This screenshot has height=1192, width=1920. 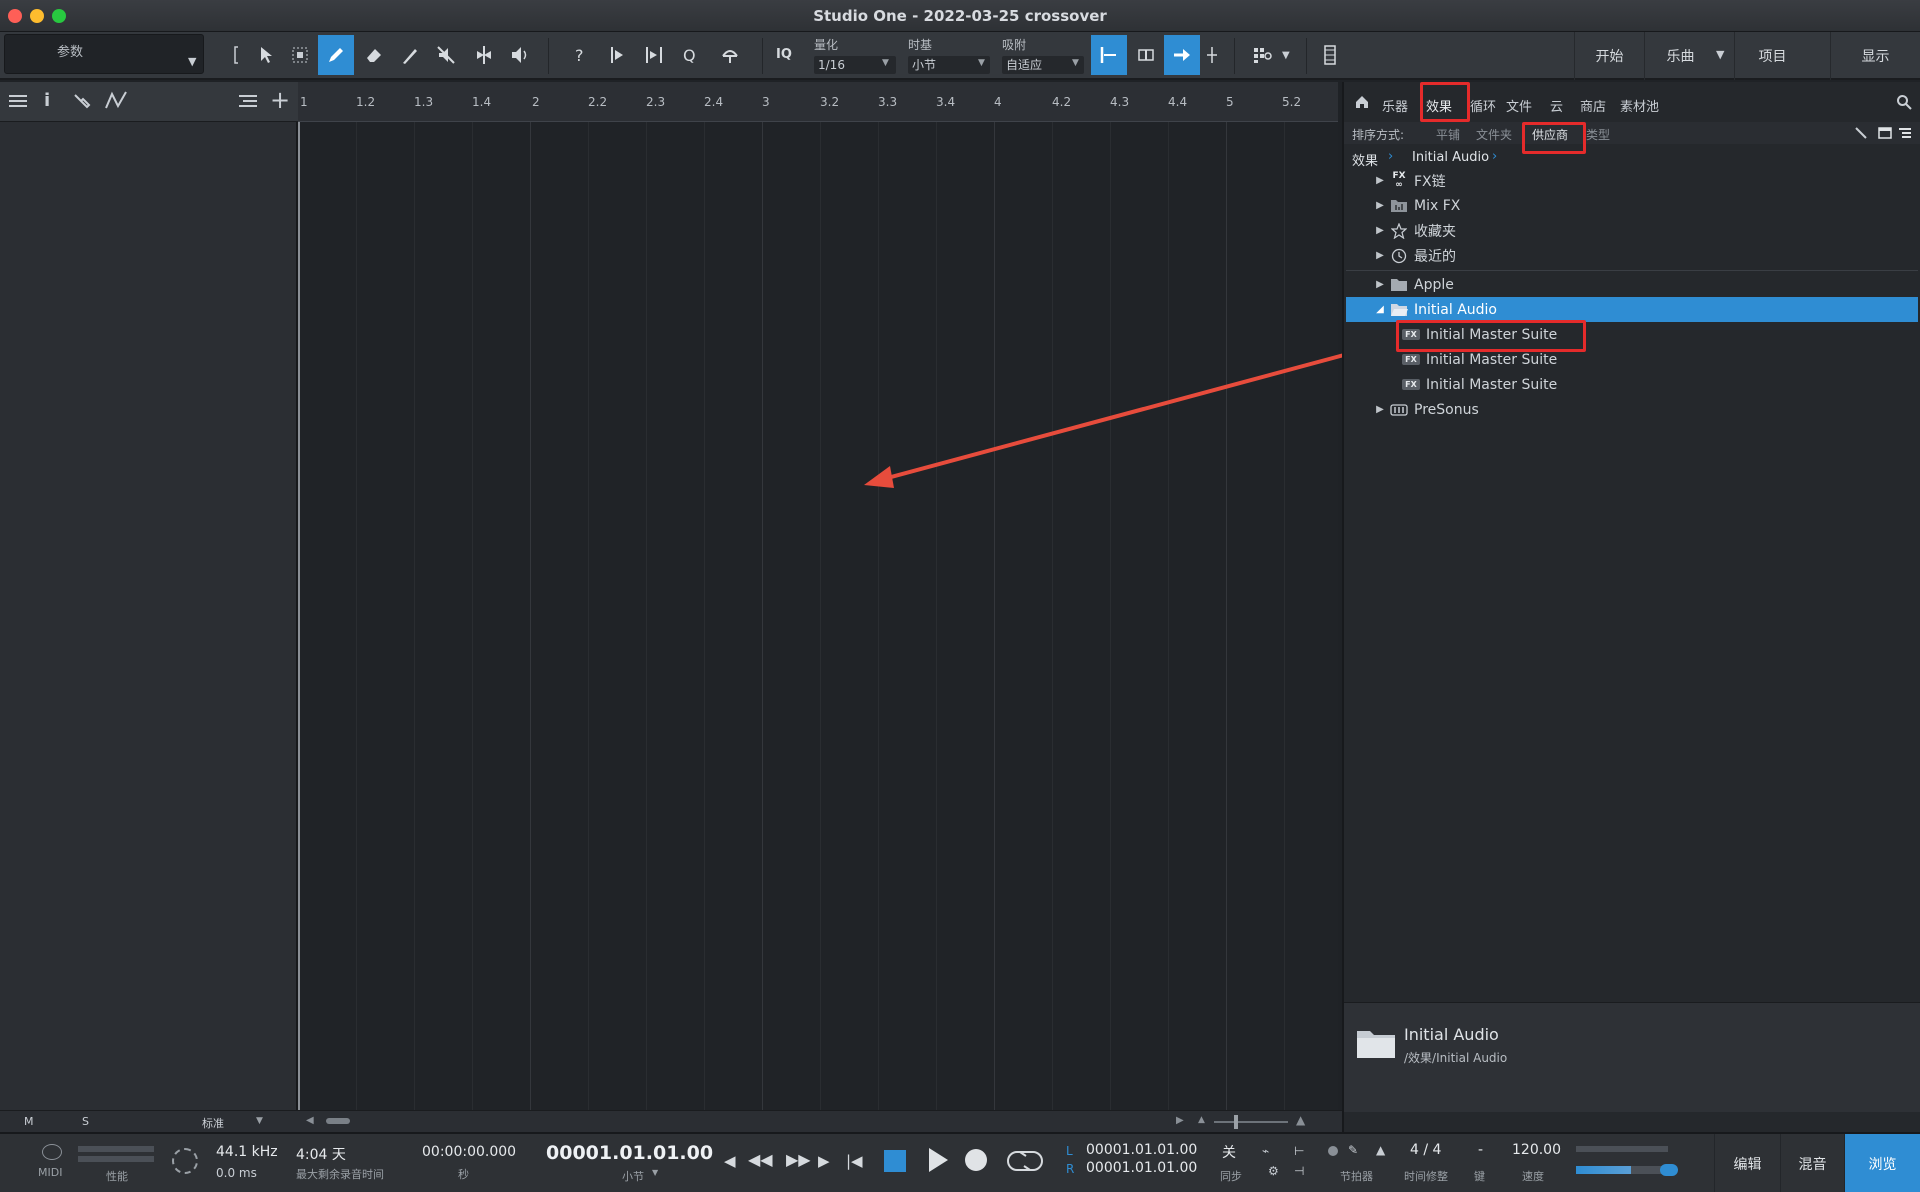 I want to click on tempo-value: 120.00, so click(x=1536, y=1150).